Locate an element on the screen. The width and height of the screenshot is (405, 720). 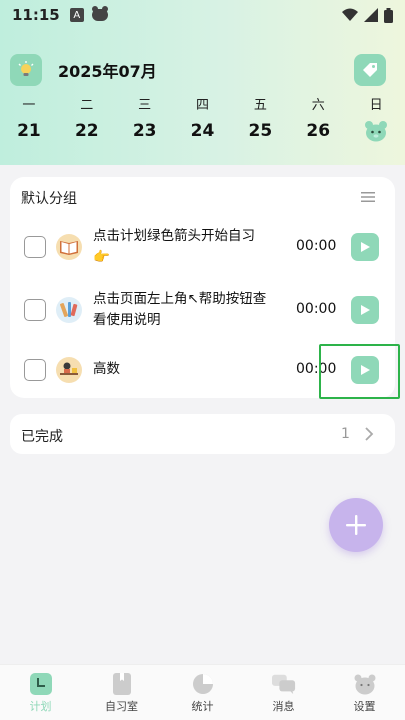
help-button is located at coordinates (26, 70).